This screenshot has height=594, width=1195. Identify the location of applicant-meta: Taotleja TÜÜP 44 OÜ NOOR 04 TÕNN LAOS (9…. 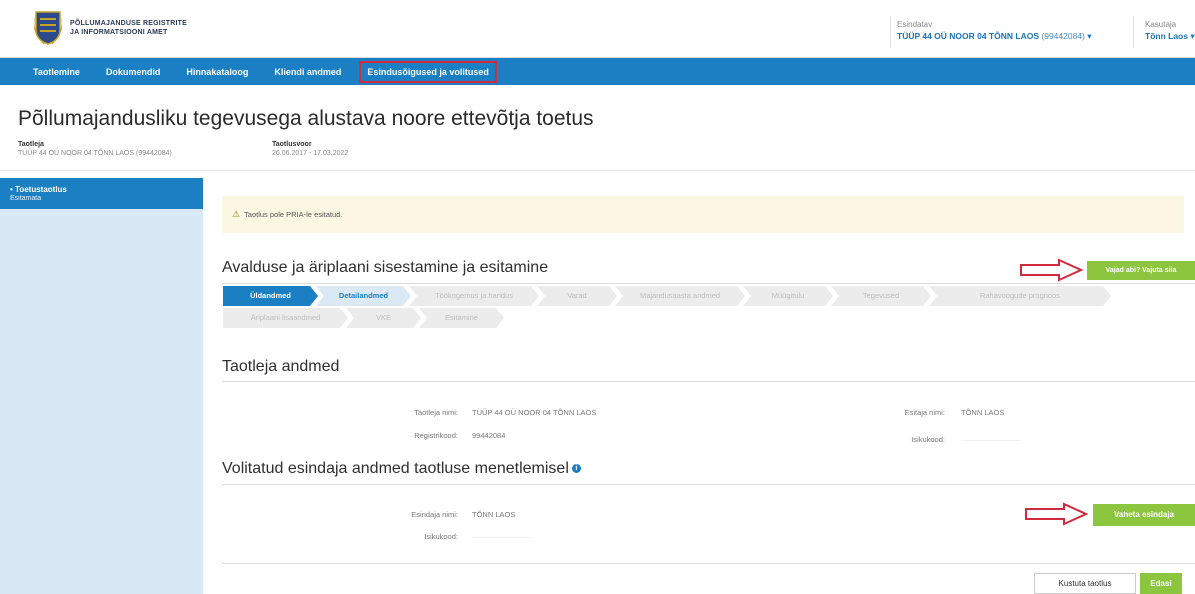
(95, 149).